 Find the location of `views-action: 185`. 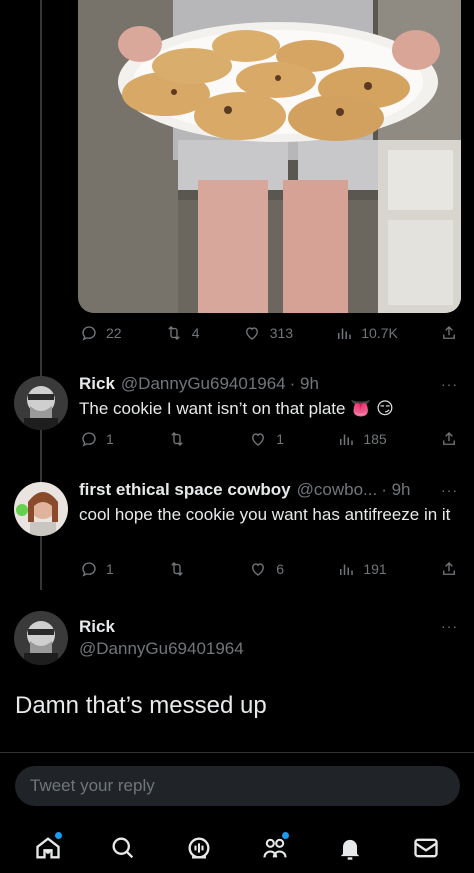

views-action: 185 is located at coordinates (362, 439).